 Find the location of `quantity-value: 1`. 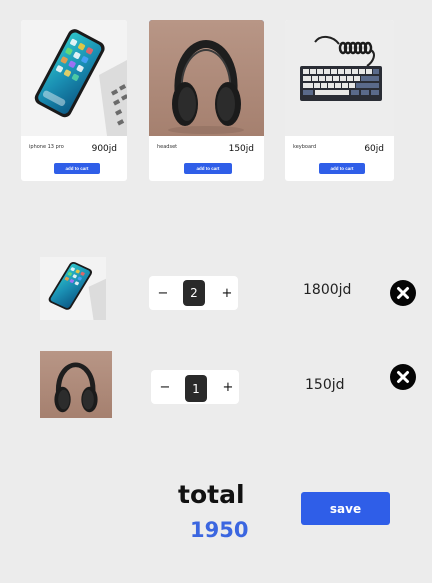

quantity-value: 1 is located at coordinates (196, 388).